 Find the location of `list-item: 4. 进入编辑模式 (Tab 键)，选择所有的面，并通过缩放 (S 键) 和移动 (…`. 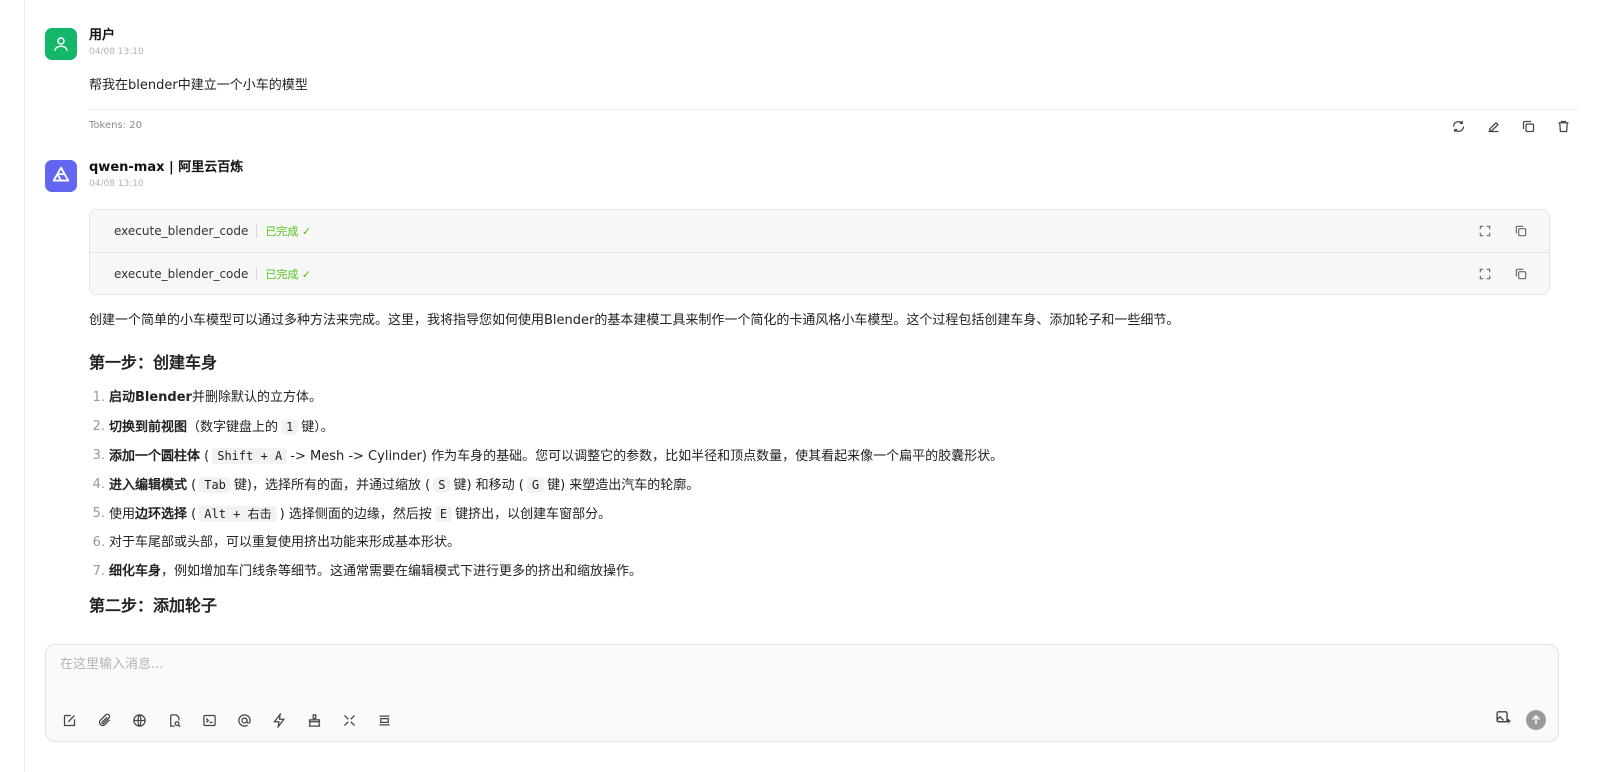

list-item: 4. 进入编辑模式 (Tab 键)，选择所有的面，并通过缩放 (S 键) 和移动 (… is located at coordinates (396, 485).